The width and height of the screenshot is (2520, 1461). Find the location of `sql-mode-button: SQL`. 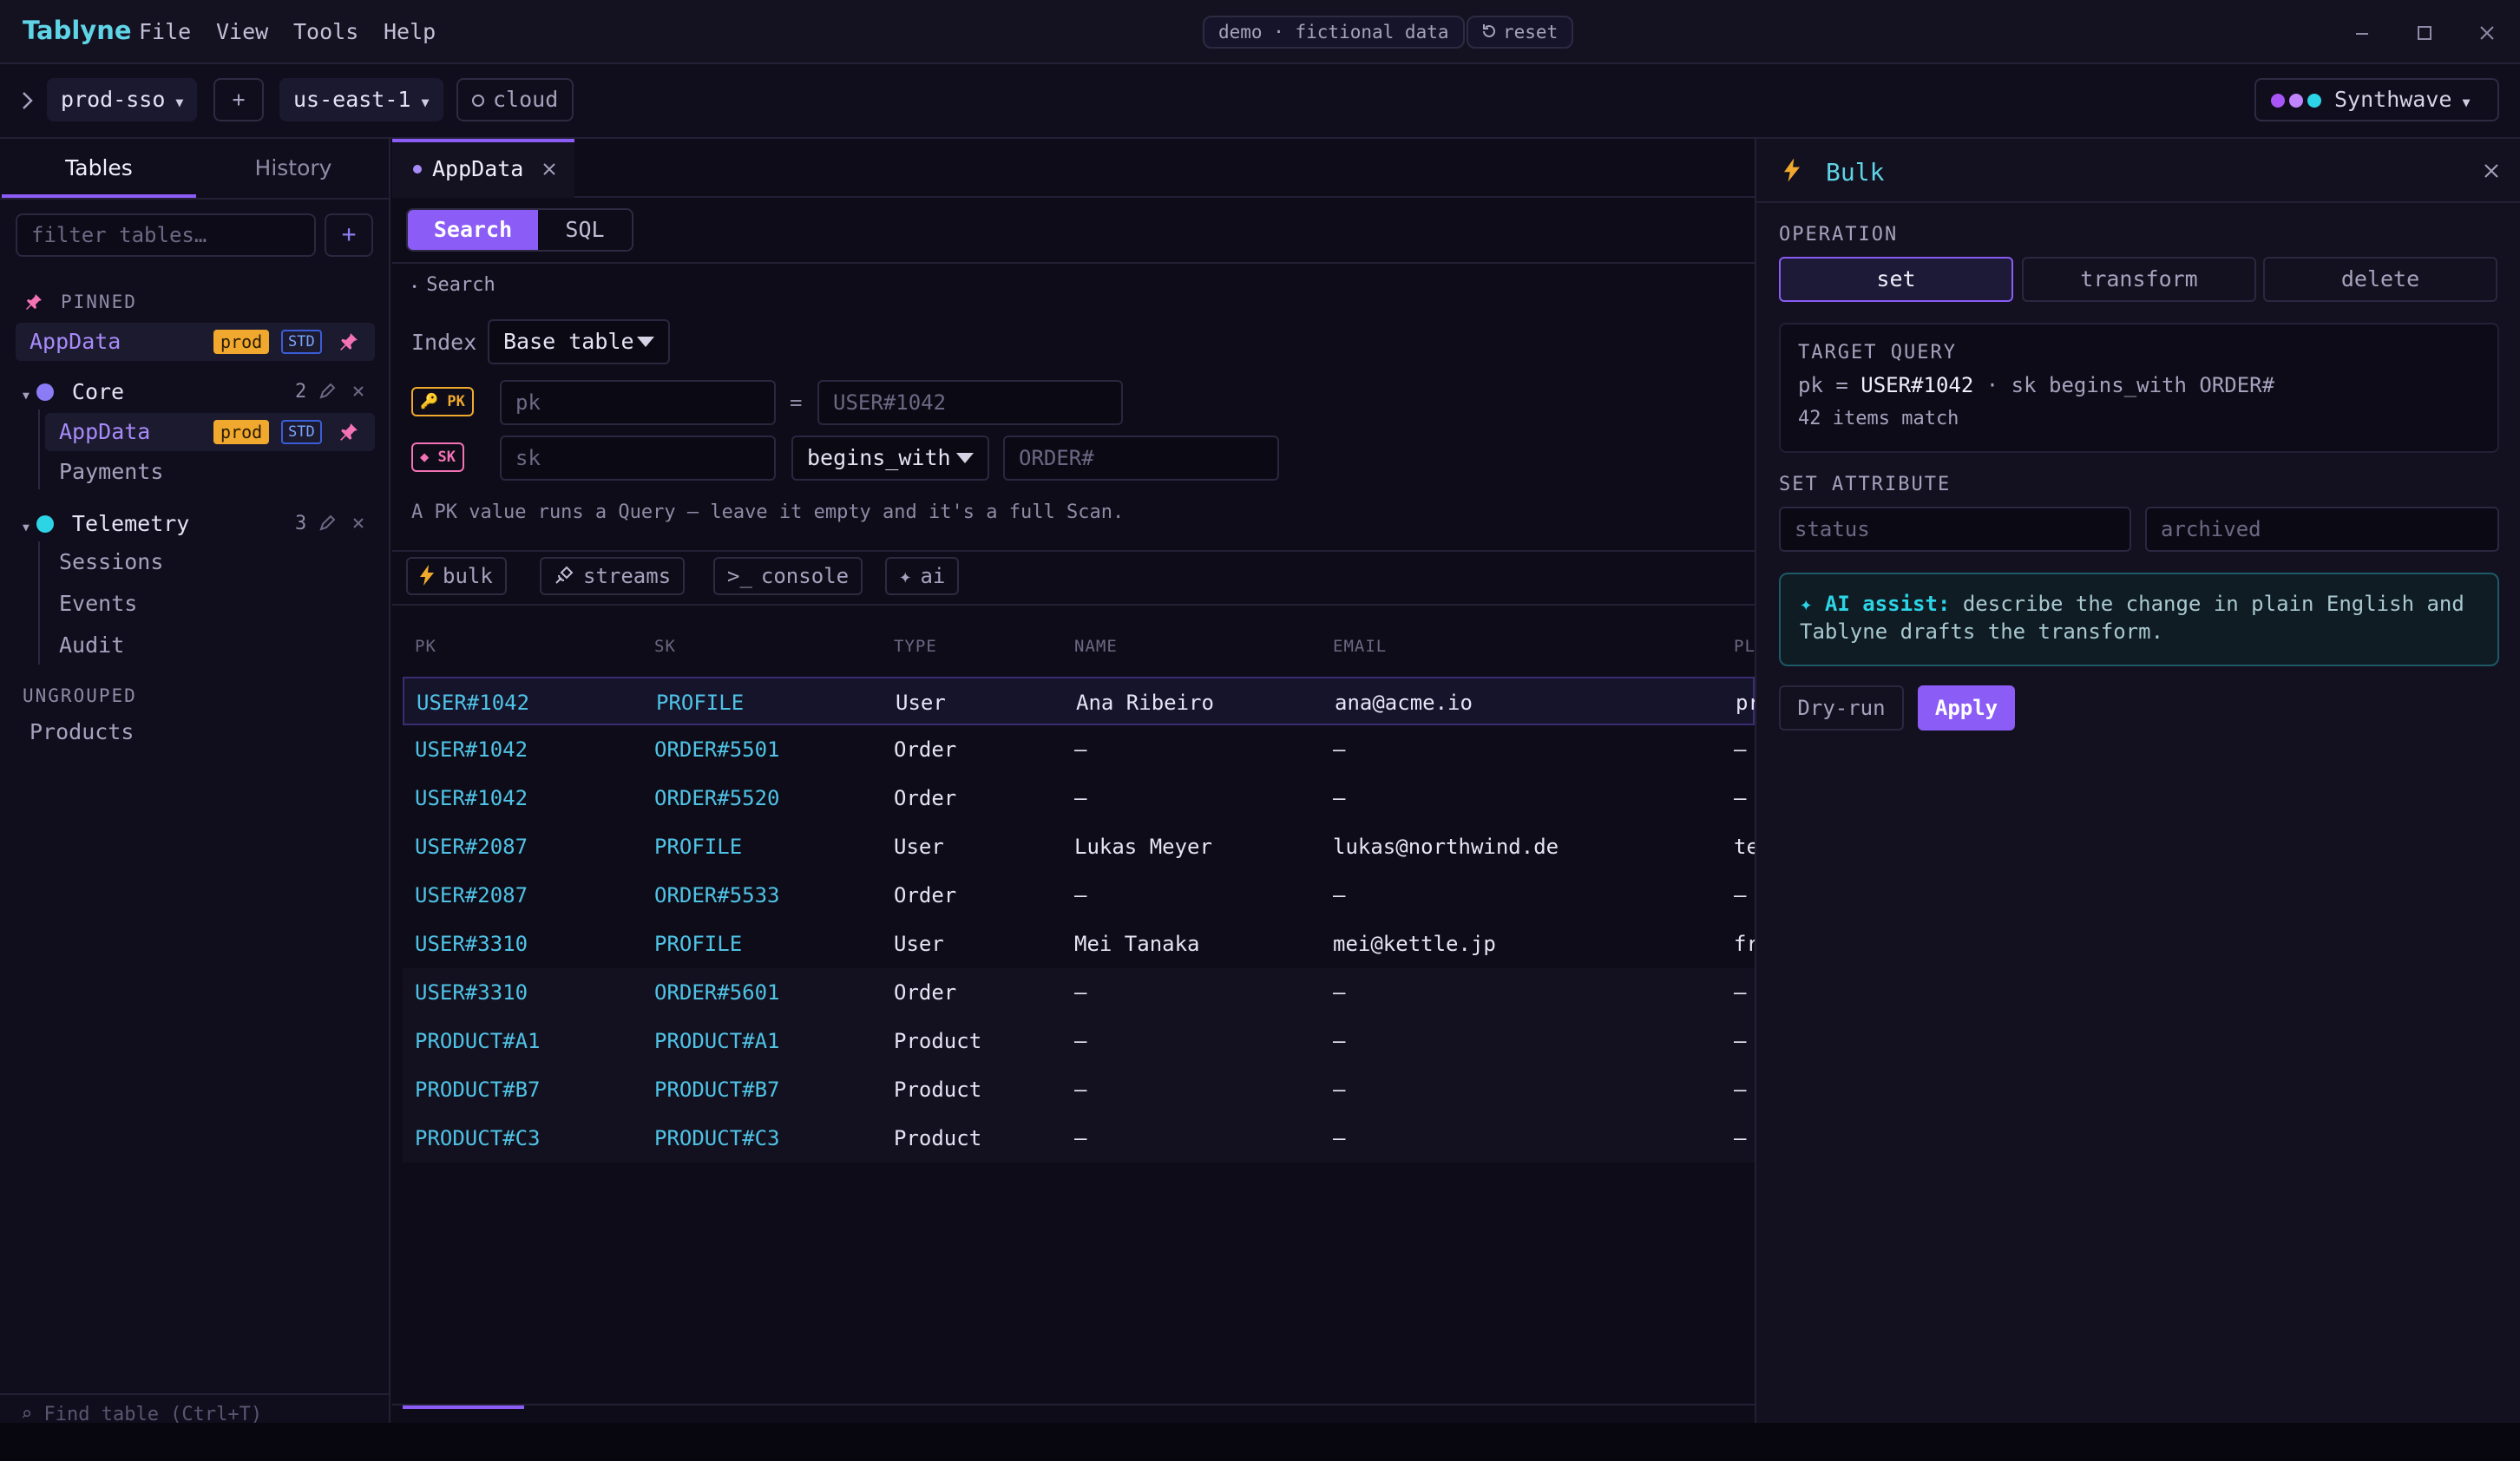

sql-mode-button: SQL is located at coordinates (585, 230).